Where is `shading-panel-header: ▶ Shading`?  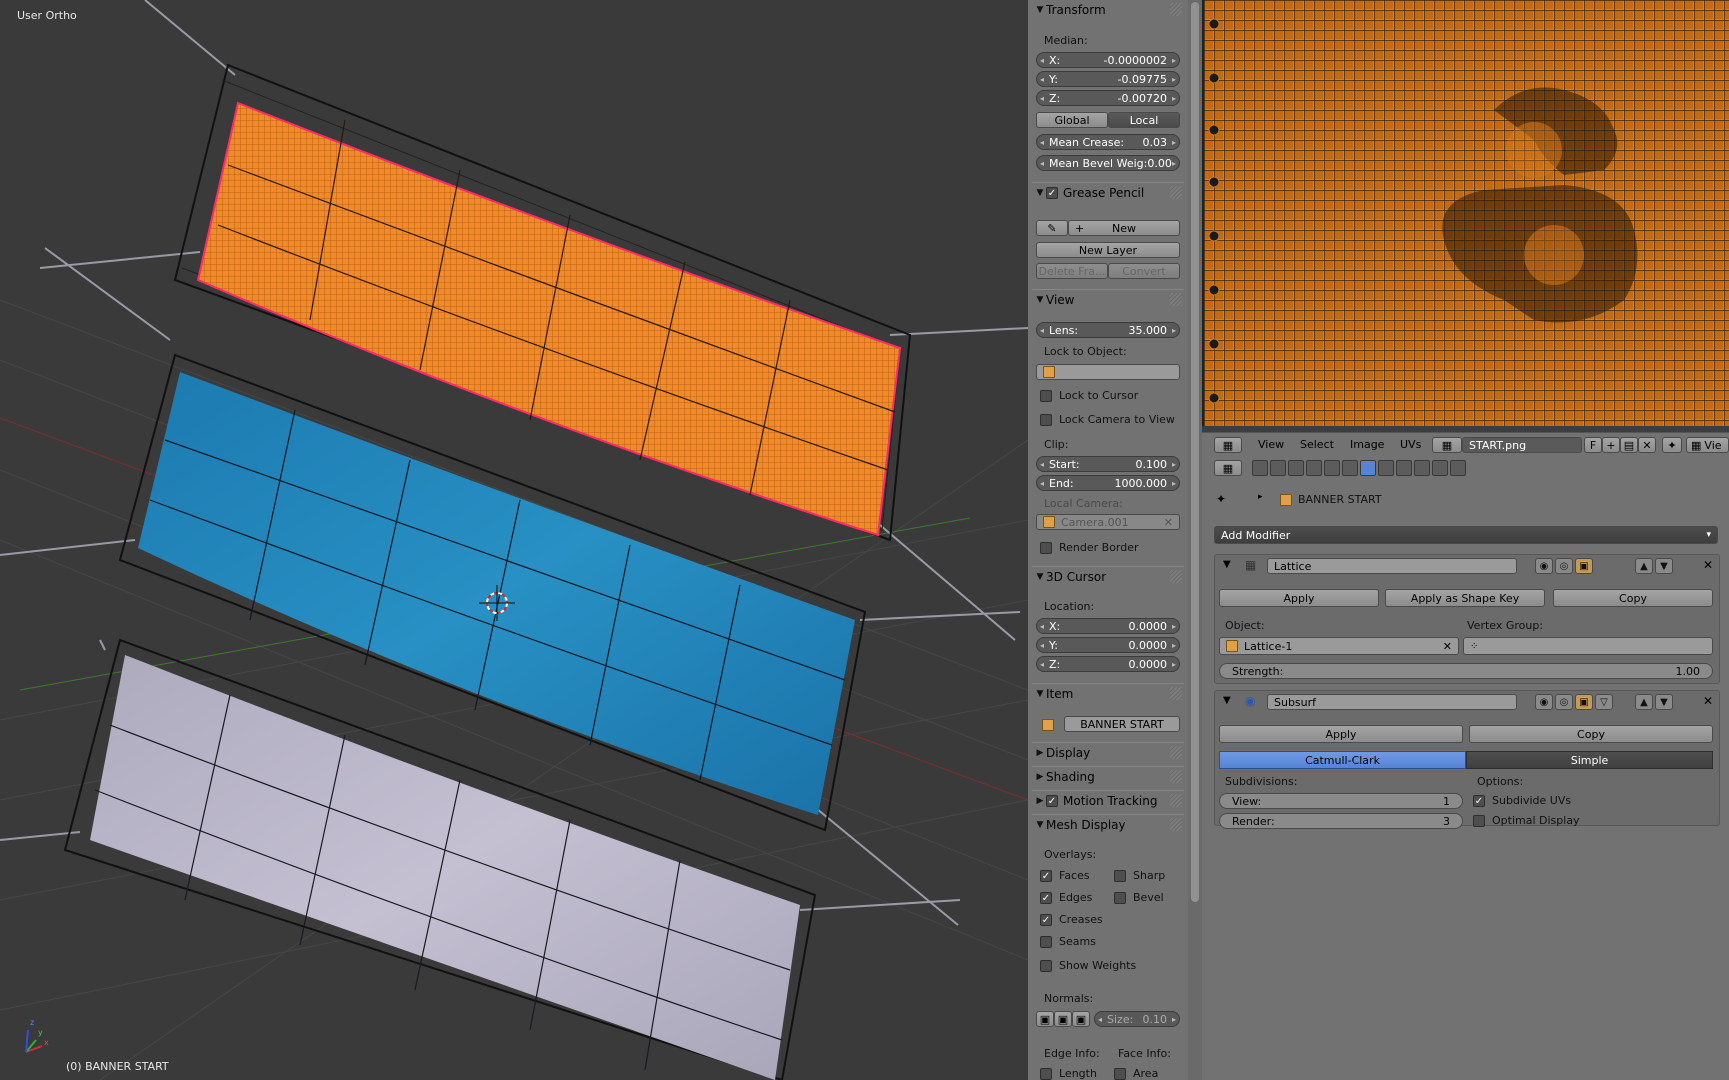 shading-panel-header: ▶ Shading is located at coordinates (1108, 776).